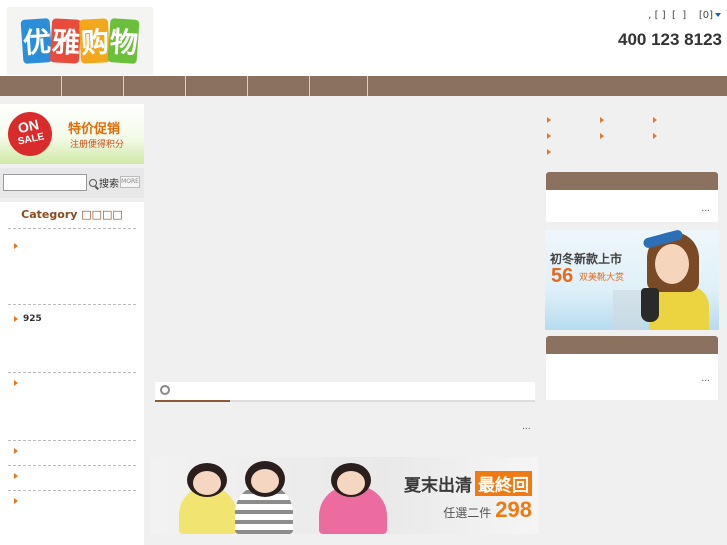 The height and width of the screenshot is (545, 727). Describe the element at coordinates (123, 41) in the screenshot. I see `logo-char: 物` at that location.